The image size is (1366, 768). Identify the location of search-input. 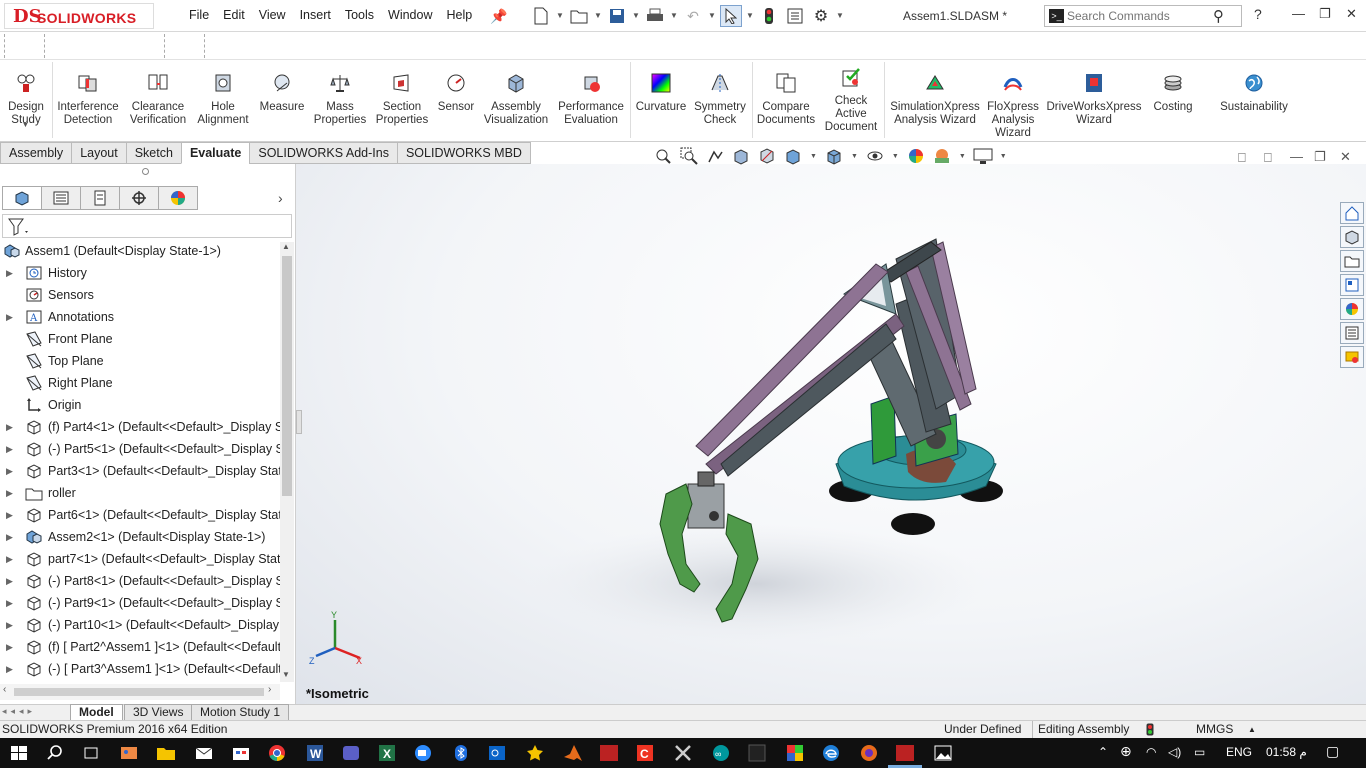
(1137, 16).